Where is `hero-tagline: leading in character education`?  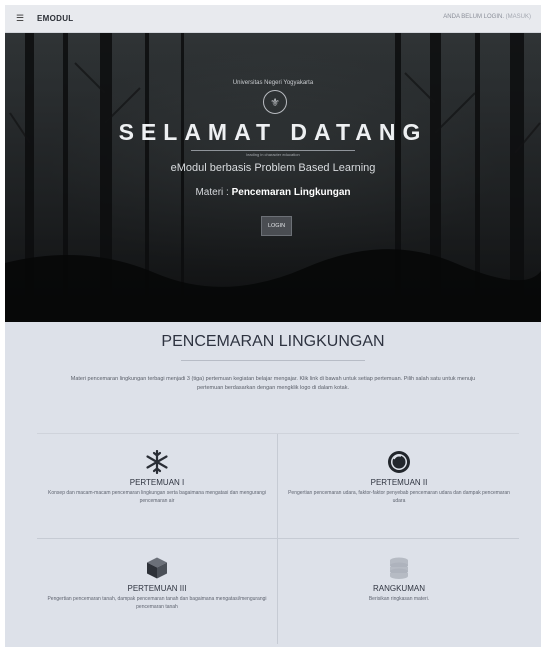 hero-tagline: leading in character education is located at coordinates (273, 154).